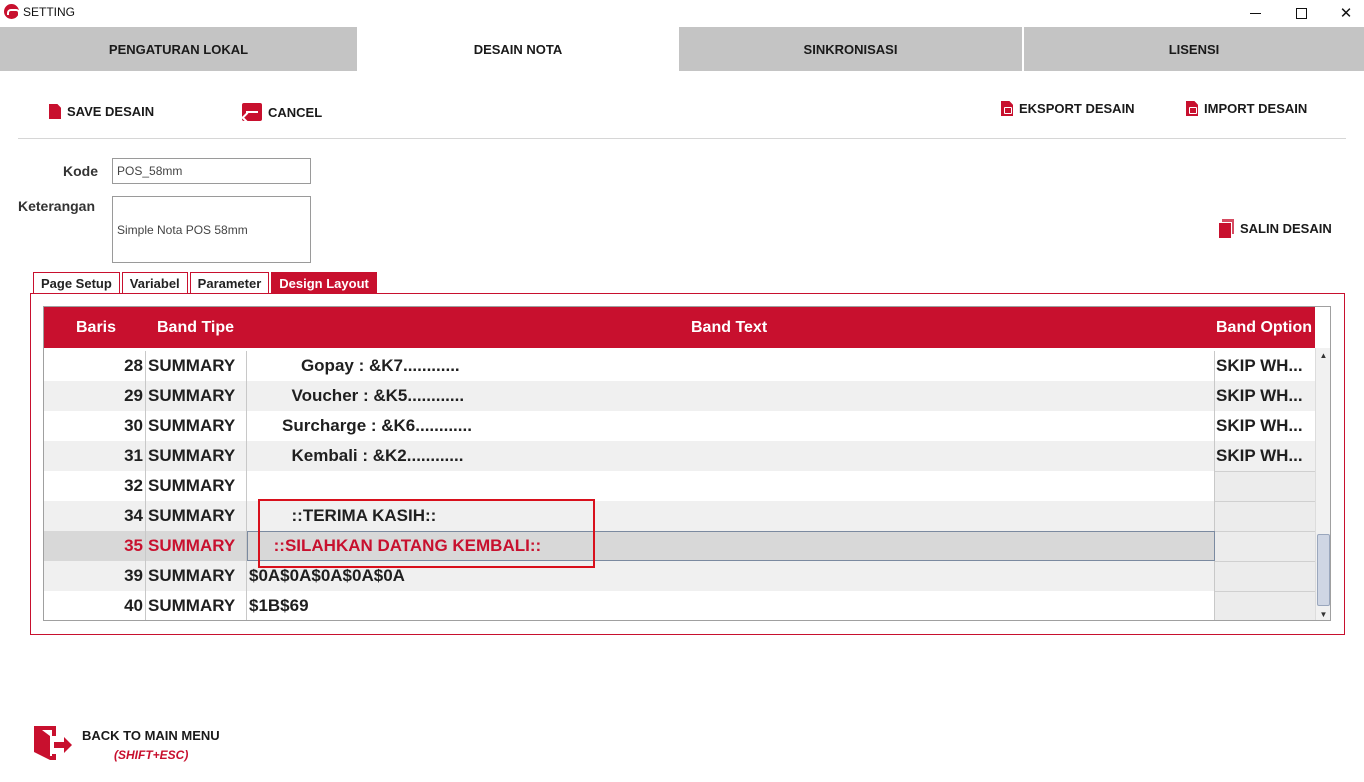 Image resolution: width=1364 pixels, height=782 pixels. I want to click on tab-sinkronisasi: SINKRONISASI, so click(850, 49).